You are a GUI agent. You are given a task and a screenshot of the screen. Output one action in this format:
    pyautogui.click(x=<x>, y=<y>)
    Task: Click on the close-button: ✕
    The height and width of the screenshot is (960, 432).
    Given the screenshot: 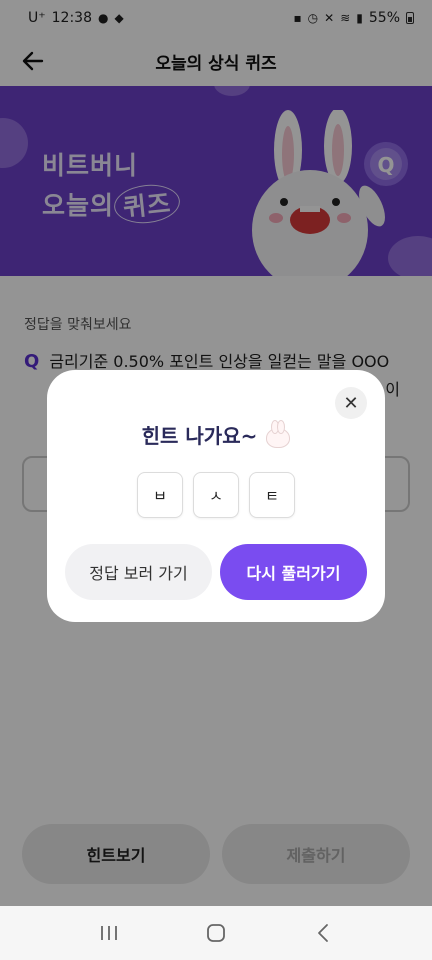 What is the action you would take?
    pyautogui.click(x=351, y=403)
    